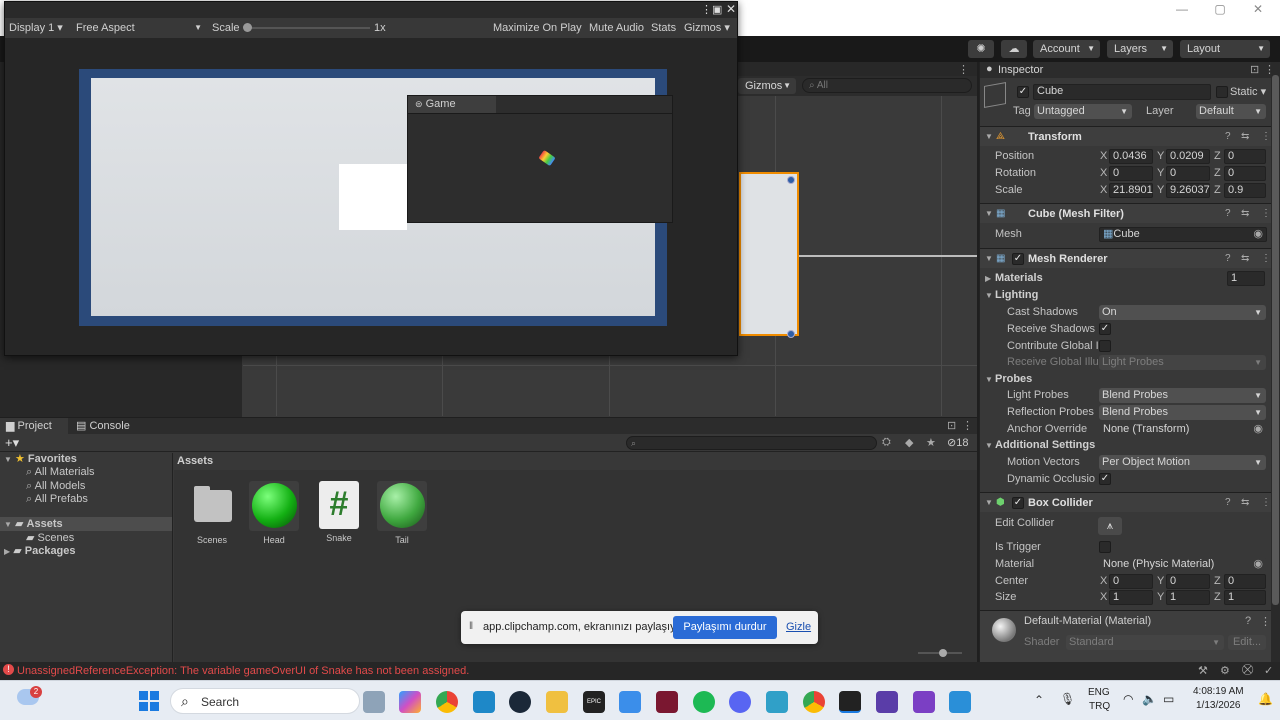 This screenshot has width=1280, height=720. Describe the element at coordinates (1131, 597) in the screenshot. I see `size-x-field: 1` at that location.